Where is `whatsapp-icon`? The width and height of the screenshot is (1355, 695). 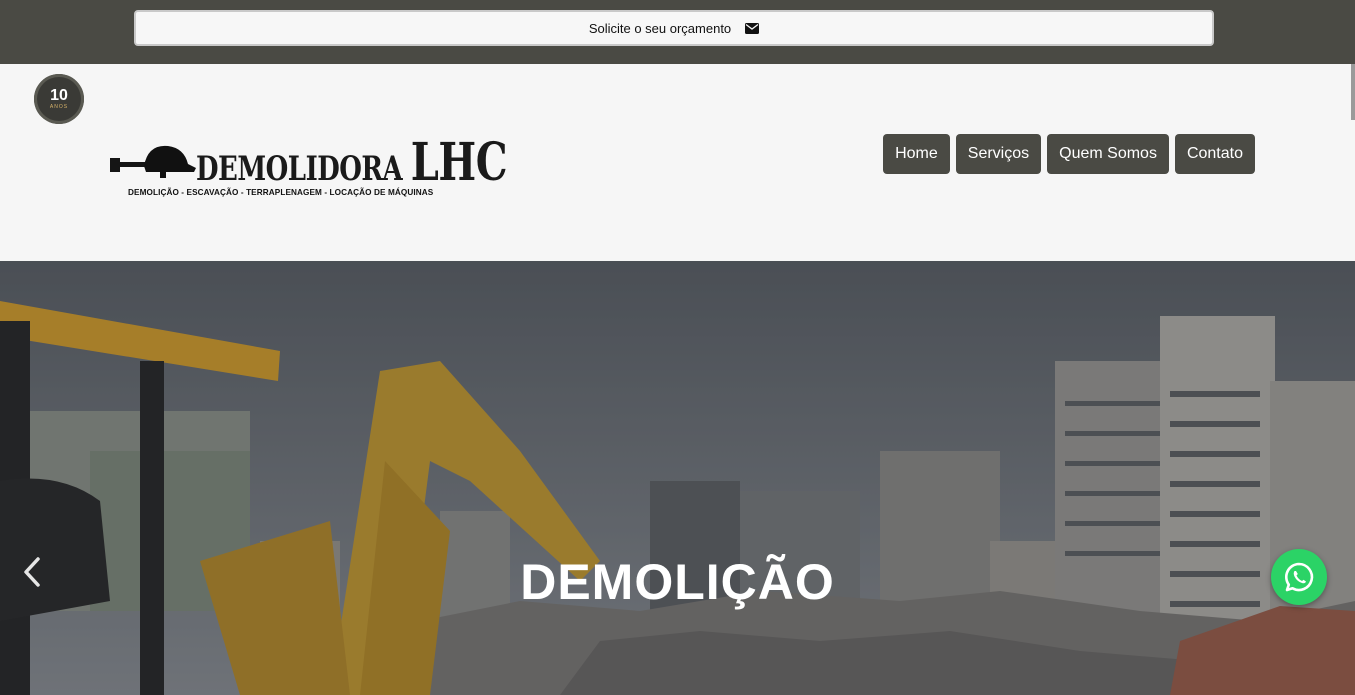
whatsapp-icon is located at coordinates (1299, 577).